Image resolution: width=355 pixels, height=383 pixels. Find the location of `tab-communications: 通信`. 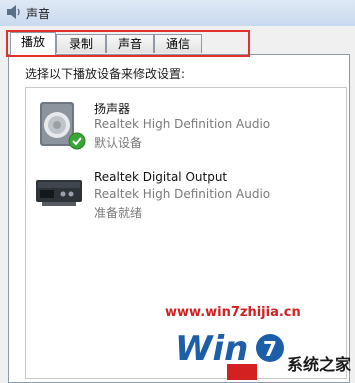

tab-communications: 通信 is located at coordinates (178, 43).